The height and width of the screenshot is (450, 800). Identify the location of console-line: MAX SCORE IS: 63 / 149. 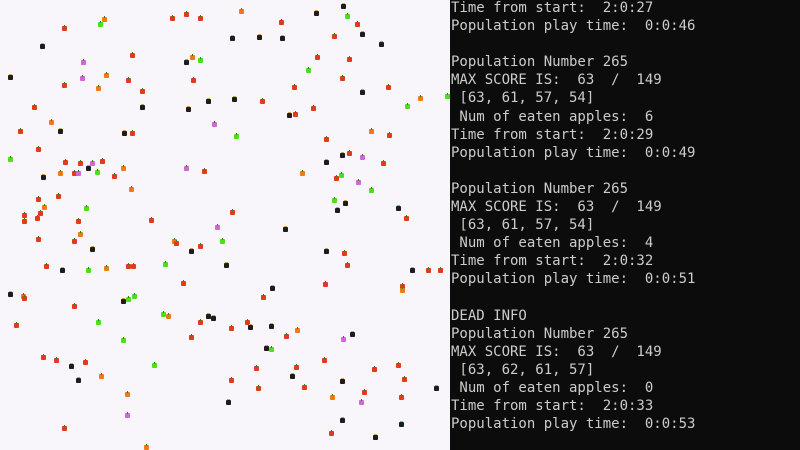
(556, 351).